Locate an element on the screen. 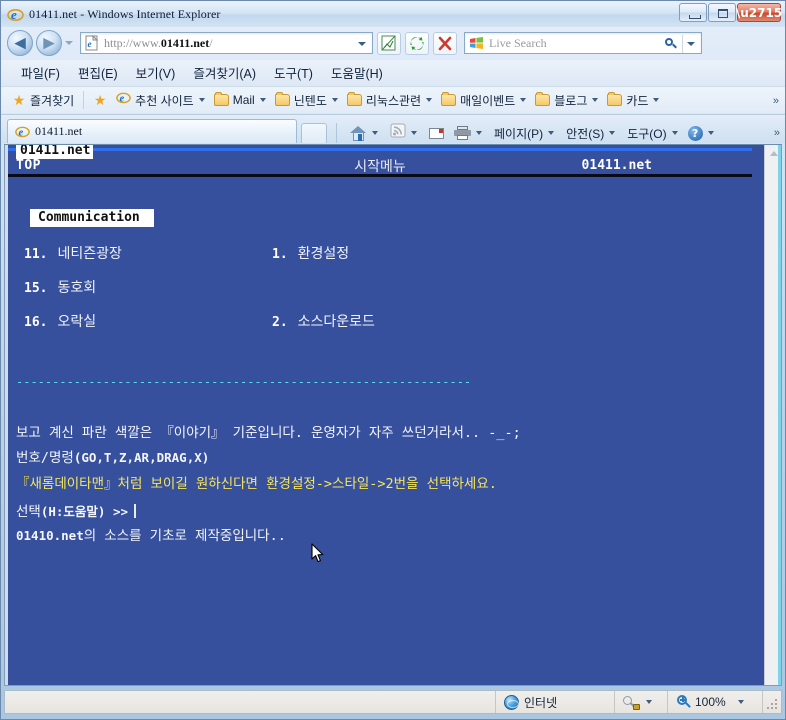  back-arrow-icon: ◀ is located at coordinates (20, 42).